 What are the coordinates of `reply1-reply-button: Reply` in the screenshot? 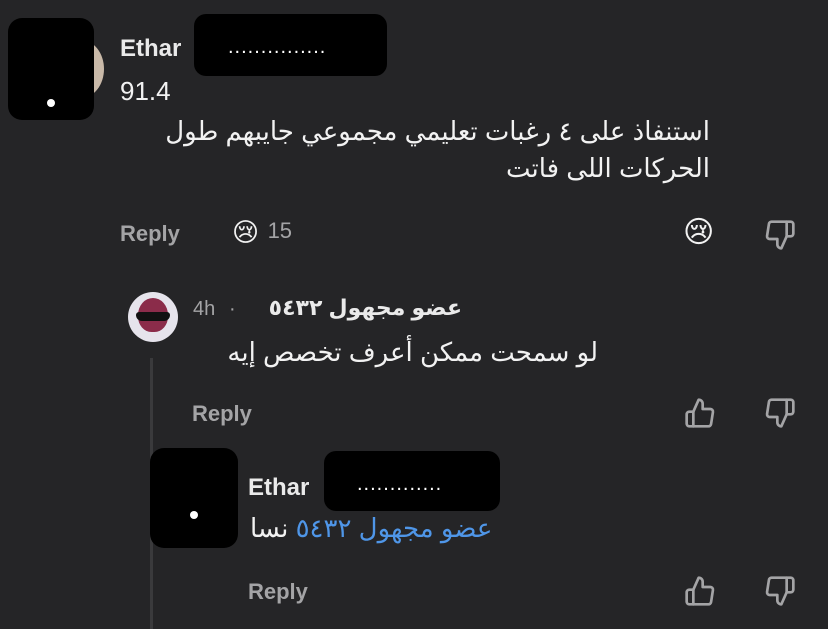 It's located at (222, 414).